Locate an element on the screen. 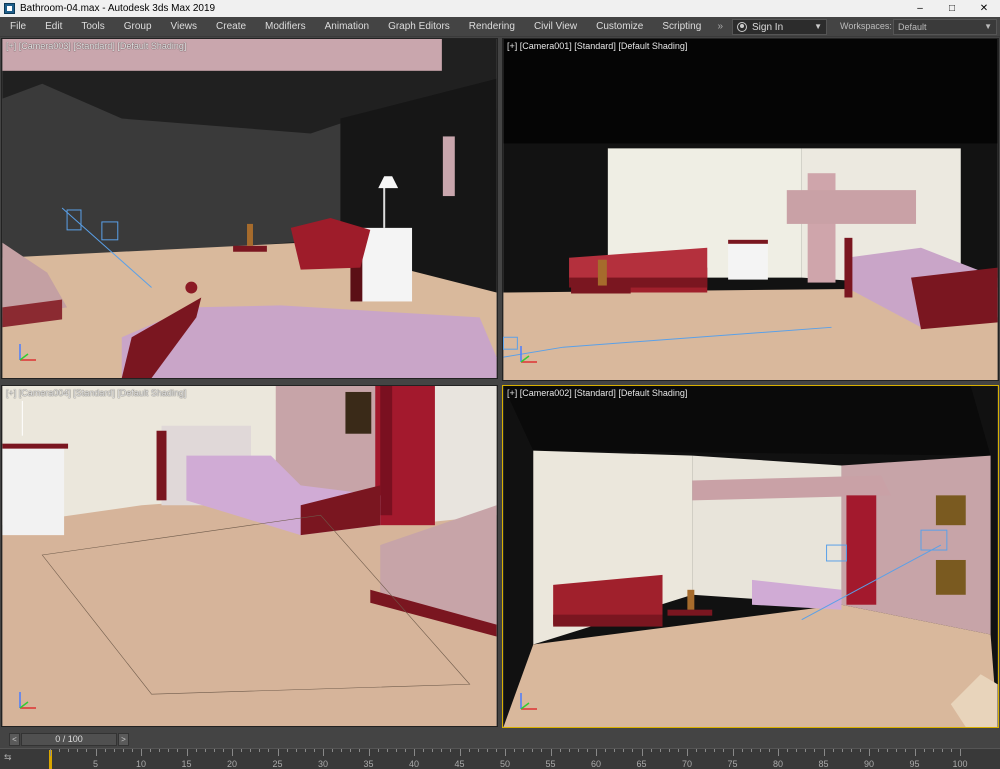 Image resolution: width=1000 pixels, height=769 pixels. previous-frame-button: < is located at coordinates (14, 739).